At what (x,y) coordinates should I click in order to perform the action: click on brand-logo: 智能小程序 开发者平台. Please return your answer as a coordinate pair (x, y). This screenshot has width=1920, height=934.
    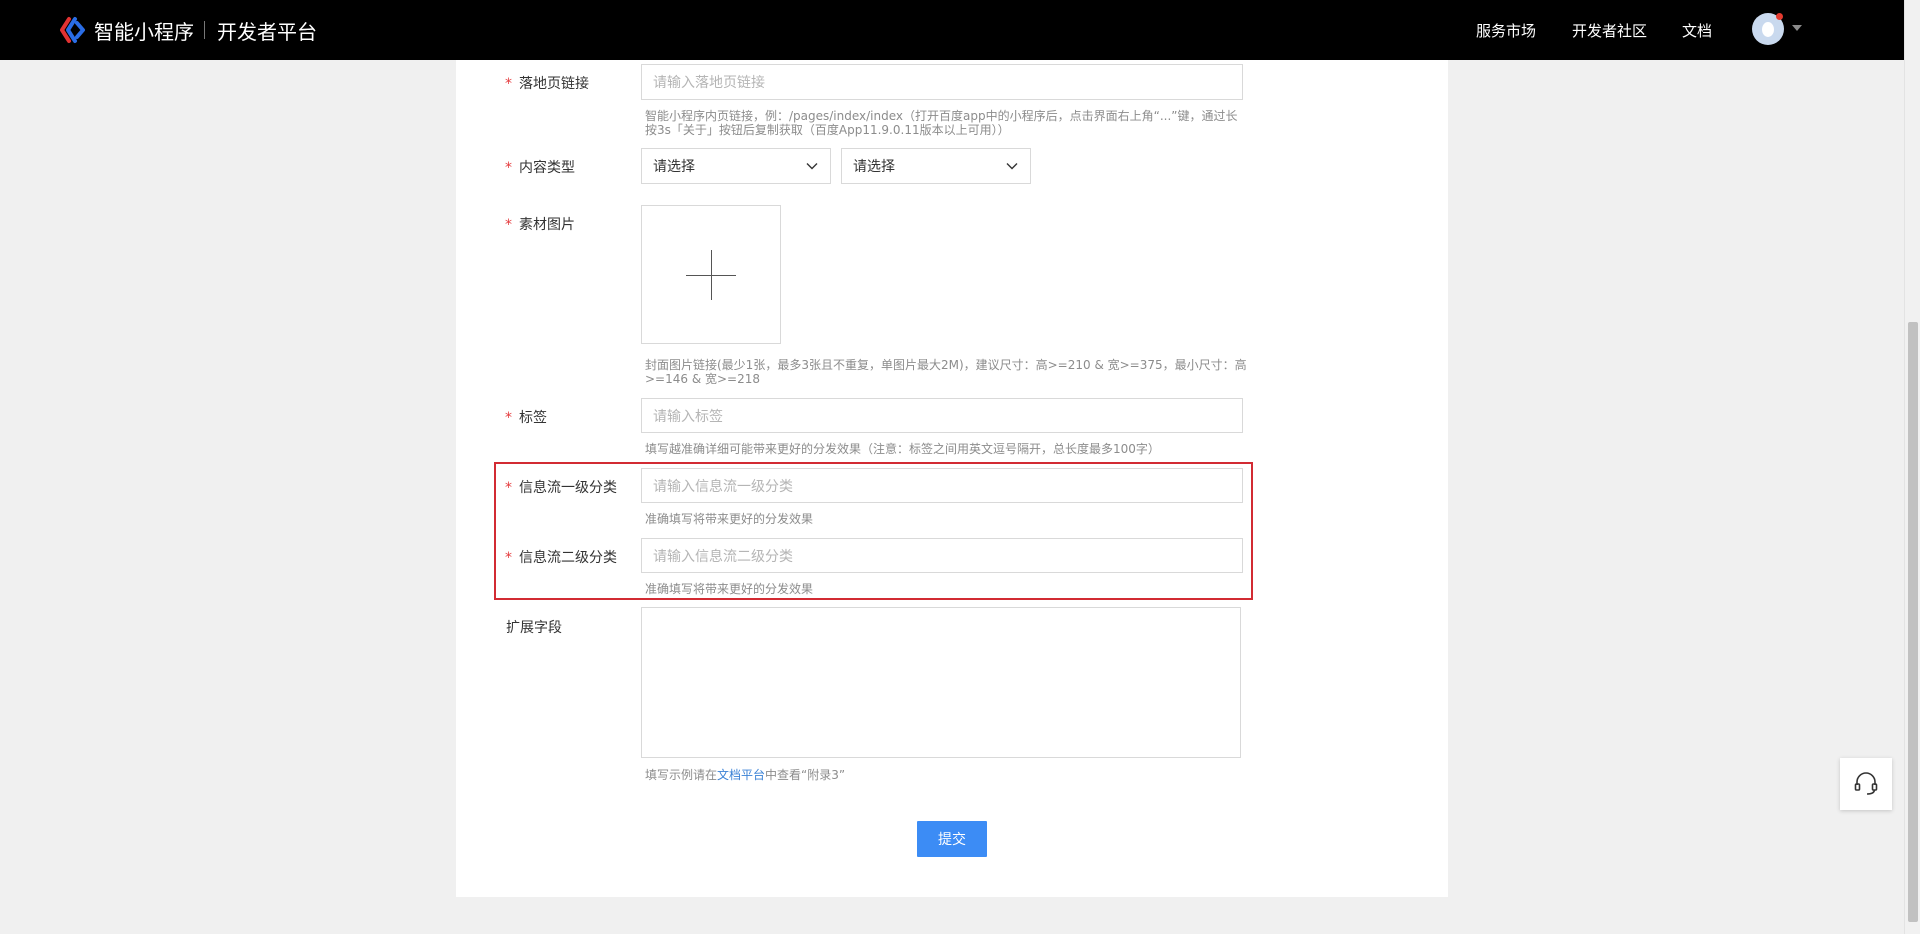
    Looking at the image, I should click on (188, 30).